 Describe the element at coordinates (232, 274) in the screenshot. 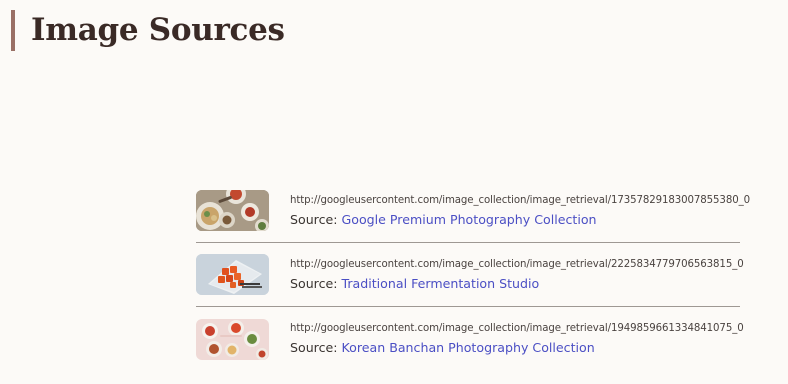

I see `kimchi-plate-thumbnail` at that location.